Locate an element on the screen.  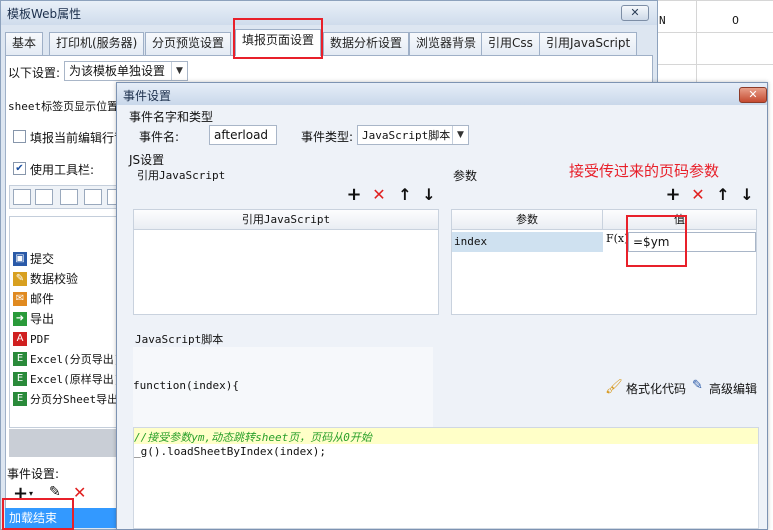
settings-scope-select: 为该模板单独设置 ▼ is located at coordinates (126, 71).